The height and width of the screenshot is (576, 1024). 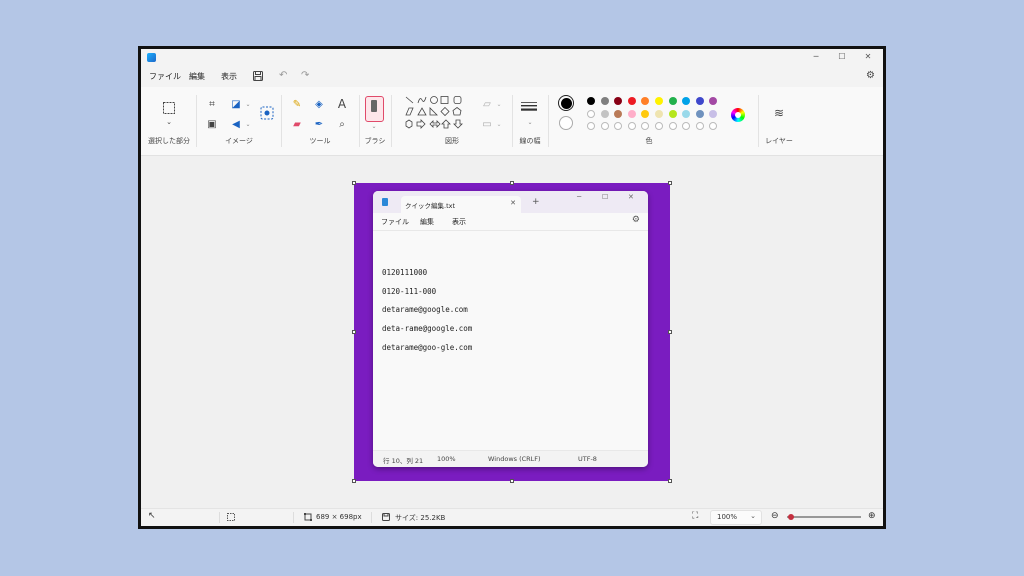 I want to click on notepad-tab-close-icon: ✕, so click(x=513, y=203).